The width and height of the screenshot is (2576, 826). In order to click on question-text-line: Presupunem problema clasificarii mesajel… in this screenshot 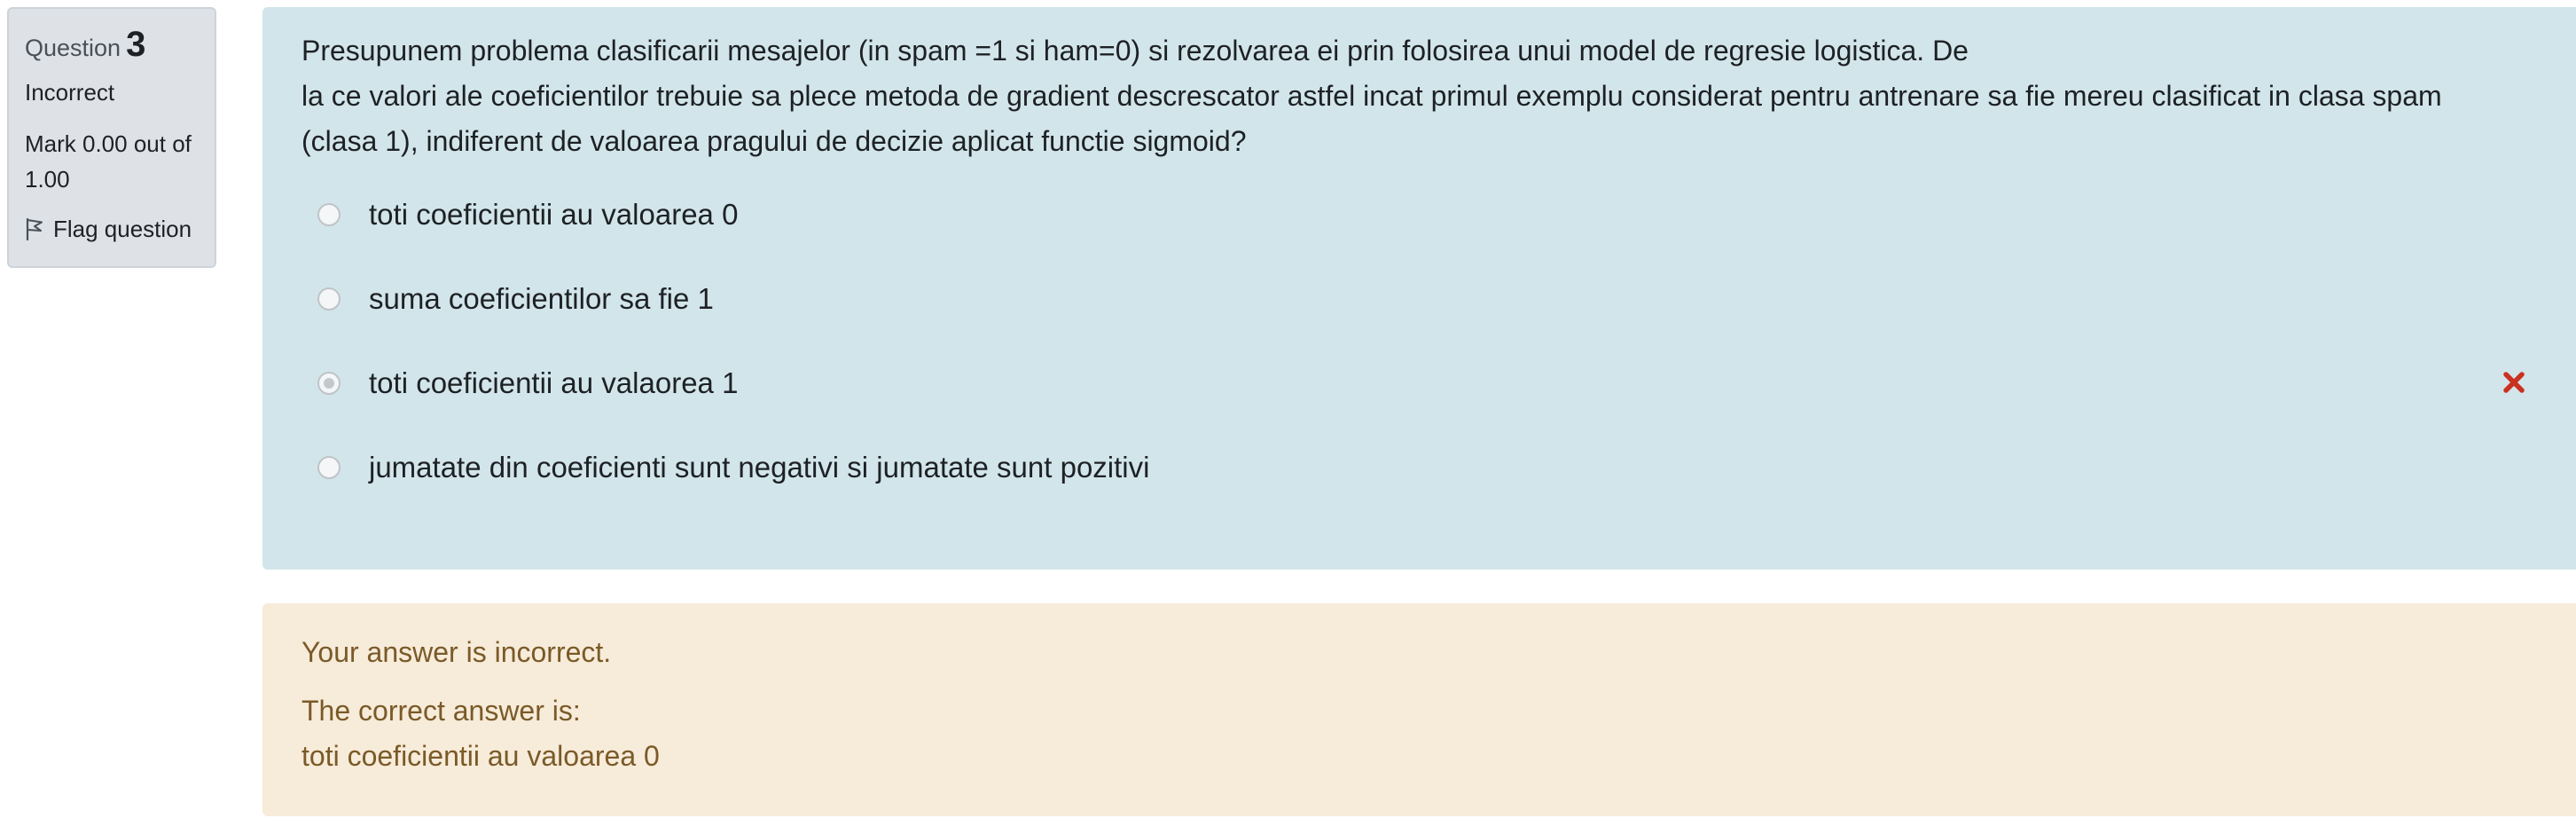, I will do `click(1135, 51)`.